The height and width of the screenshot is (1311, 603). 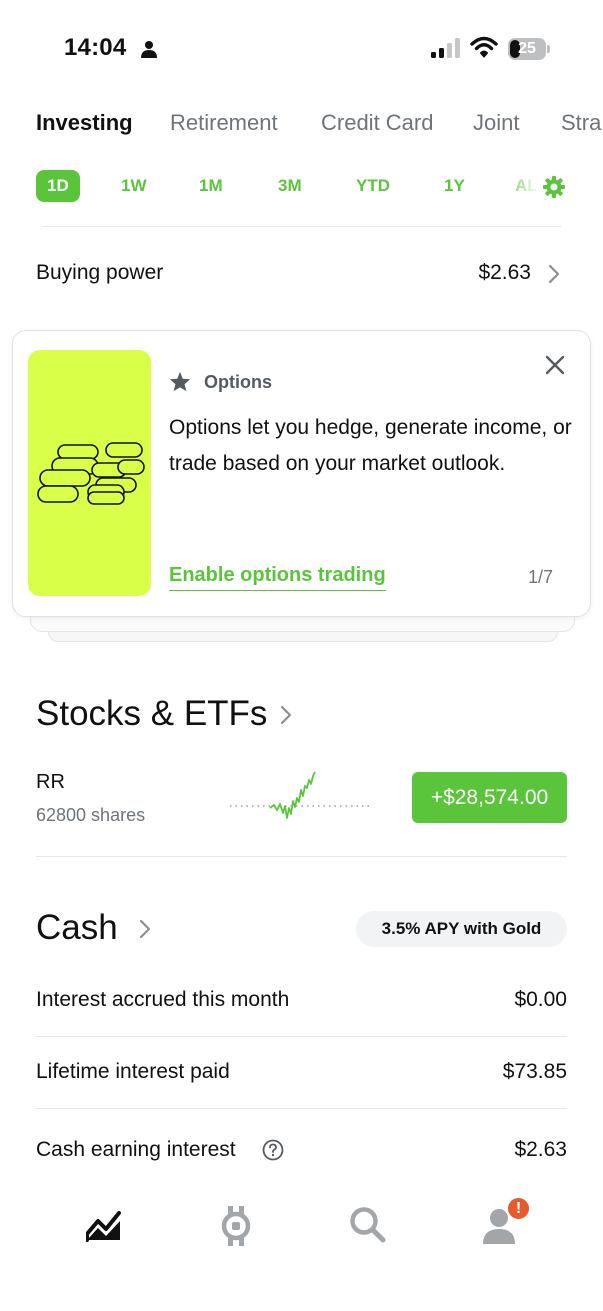 I want to click on notification-badge: !, so click(x=518, y=1208).